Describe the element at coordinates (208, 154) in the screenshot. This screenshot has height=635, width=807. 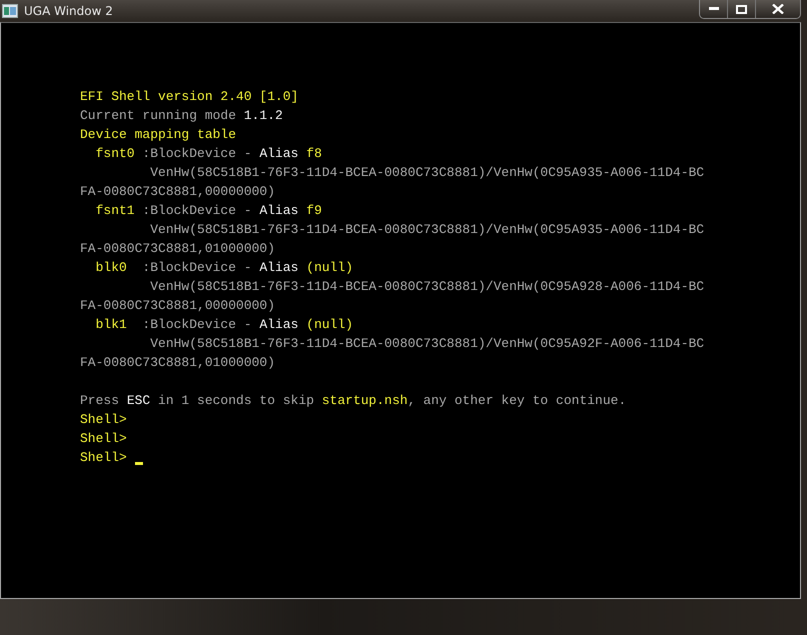
I see `console-line: fsnt0 :BlockDevice - Alias f8` at that location.